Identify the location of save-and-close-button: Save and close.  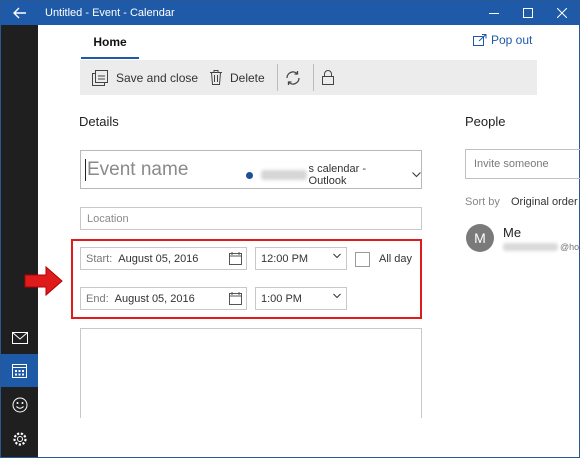
(145, 77).